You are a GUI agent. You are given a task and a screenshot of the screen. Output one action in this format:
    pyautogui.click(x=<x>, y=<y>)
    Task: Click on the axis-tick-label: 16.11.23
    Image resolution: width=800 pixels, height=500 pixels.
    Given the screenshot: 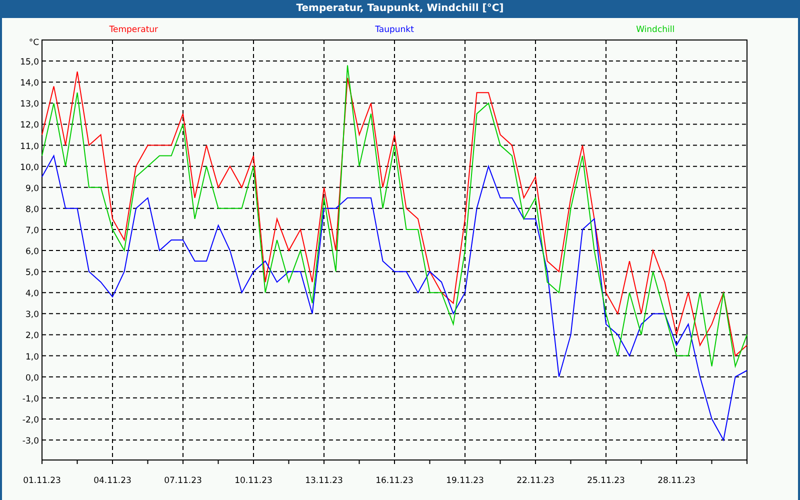 What is the action you would take?
    pyautogui.click(x=395, y=481)
    